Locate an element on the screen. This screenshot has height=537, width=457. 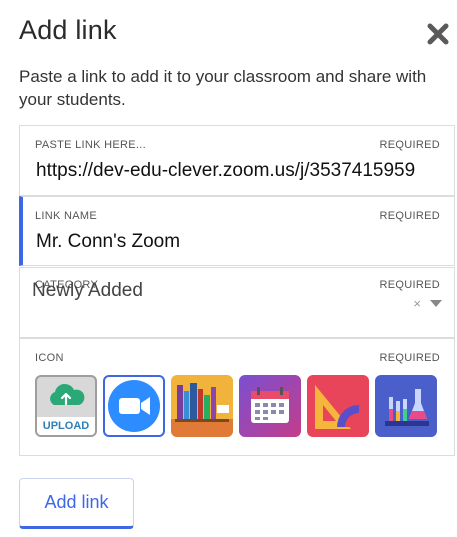
link-name-label: LINK NAME is located at coordinates (66, 216).